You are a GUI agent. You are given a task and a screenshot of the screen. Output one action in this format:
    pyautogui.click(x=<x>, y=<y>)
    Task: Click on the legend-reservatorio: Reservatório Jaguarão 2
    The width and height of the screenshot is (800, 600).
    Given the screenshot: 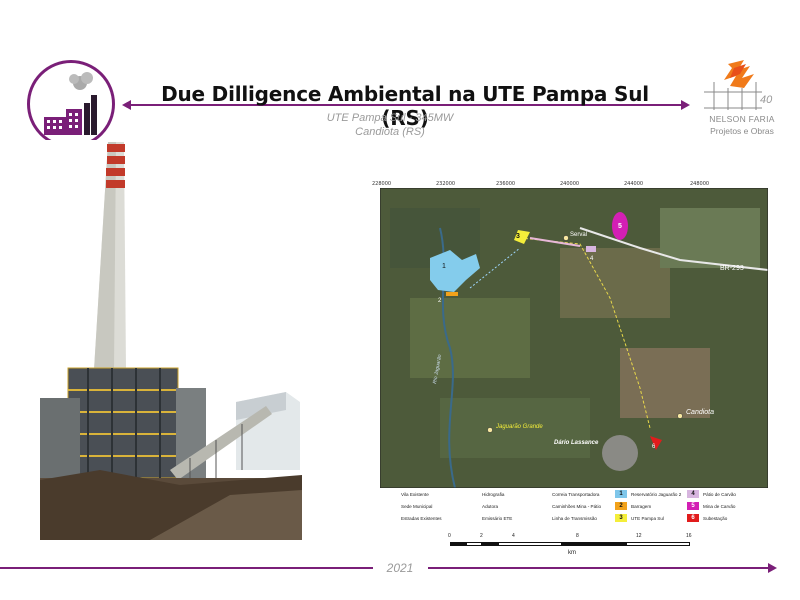 What is the action you would take?
    pyautogui.click(x=656, y=494)
    